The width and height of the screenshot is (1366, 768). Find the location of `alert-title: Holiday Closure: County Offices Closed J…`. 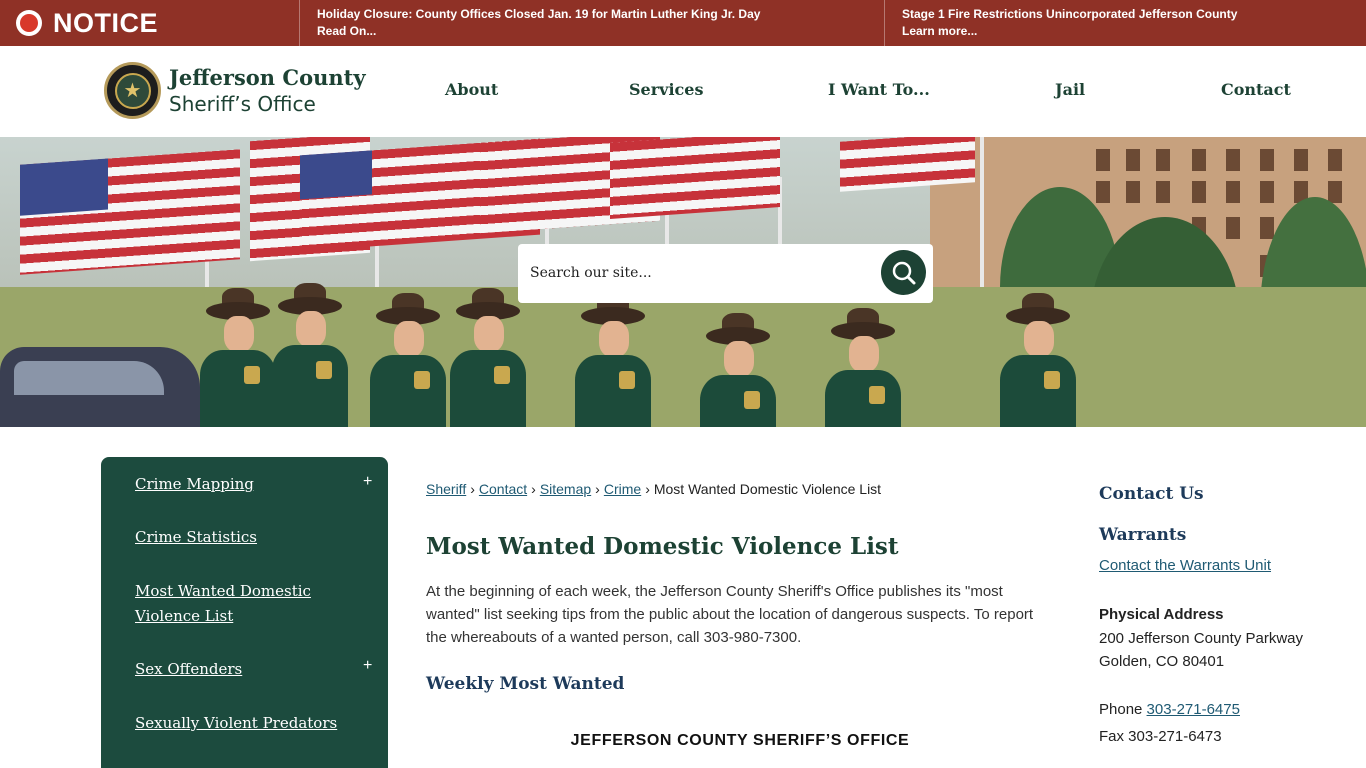

alert-title: Holiday Closure: County Offices Closed J… is located at coordinates (600, 14).